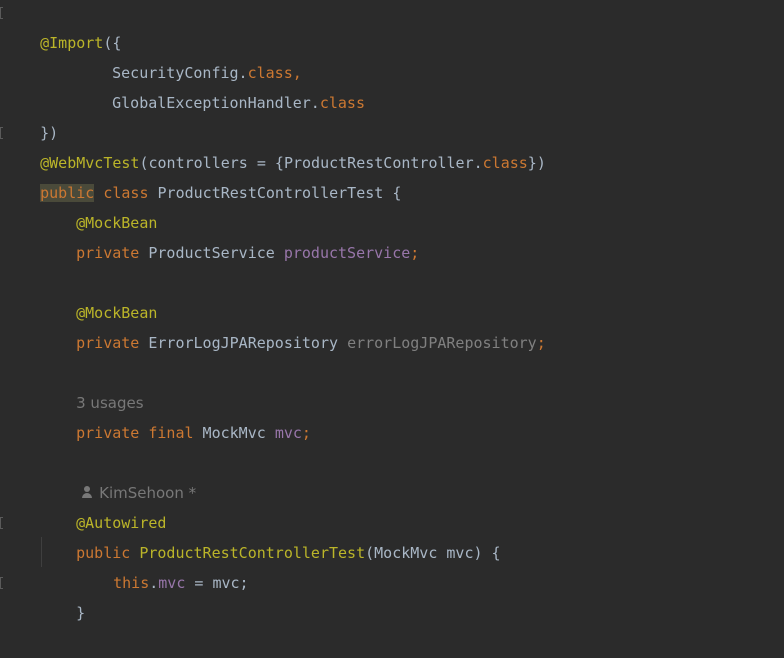 The image size is (784, 658). Describe the element at coordinates (275, 193) in the screenshot. I see `class-declaration: ProductRestControllerTest {` at that location.